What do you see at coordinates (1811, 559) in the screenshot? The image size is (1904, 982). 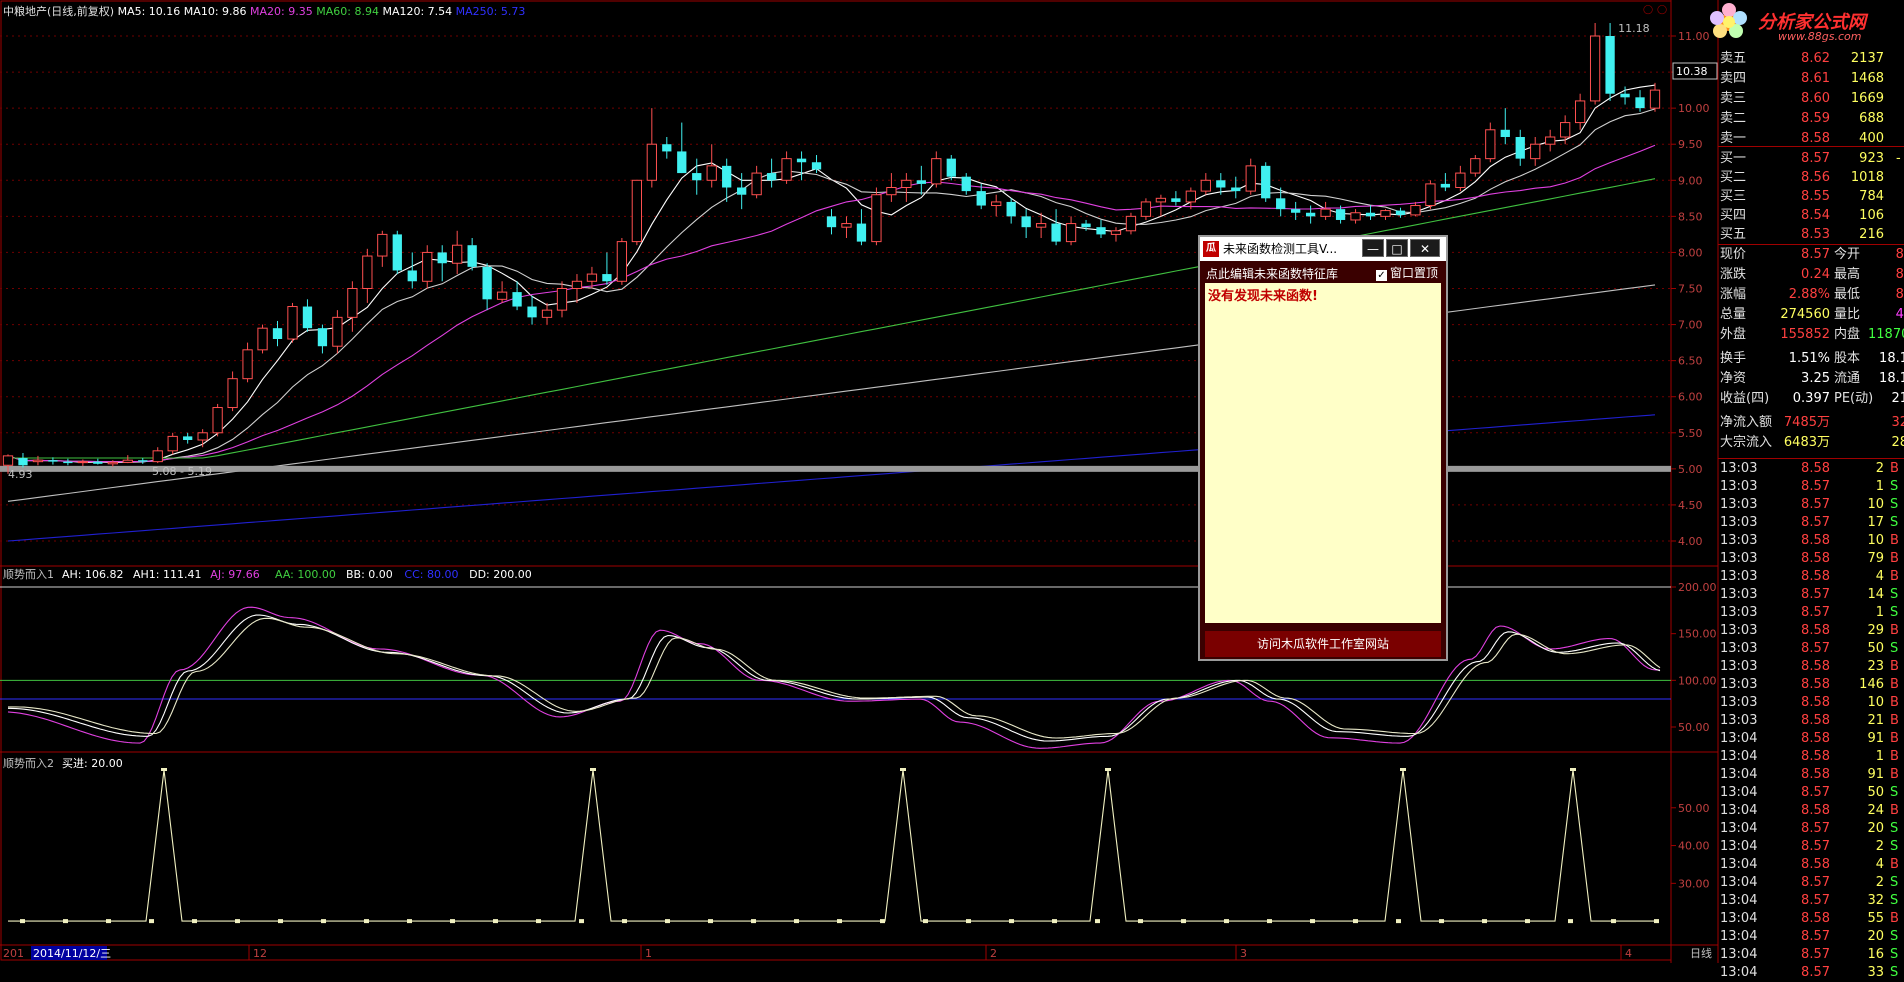 I see `tick-row: 13:03 8.58 79 B` at bounding box center [1811, 559].